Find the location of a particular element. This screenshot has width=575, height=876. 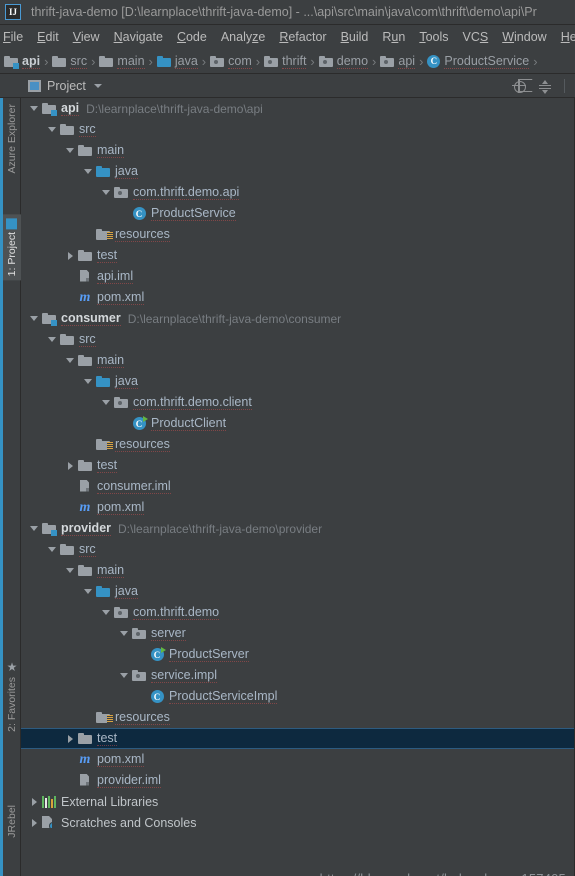

tree-row: C ProductServiceImpl is located at coordinates (297, 696).